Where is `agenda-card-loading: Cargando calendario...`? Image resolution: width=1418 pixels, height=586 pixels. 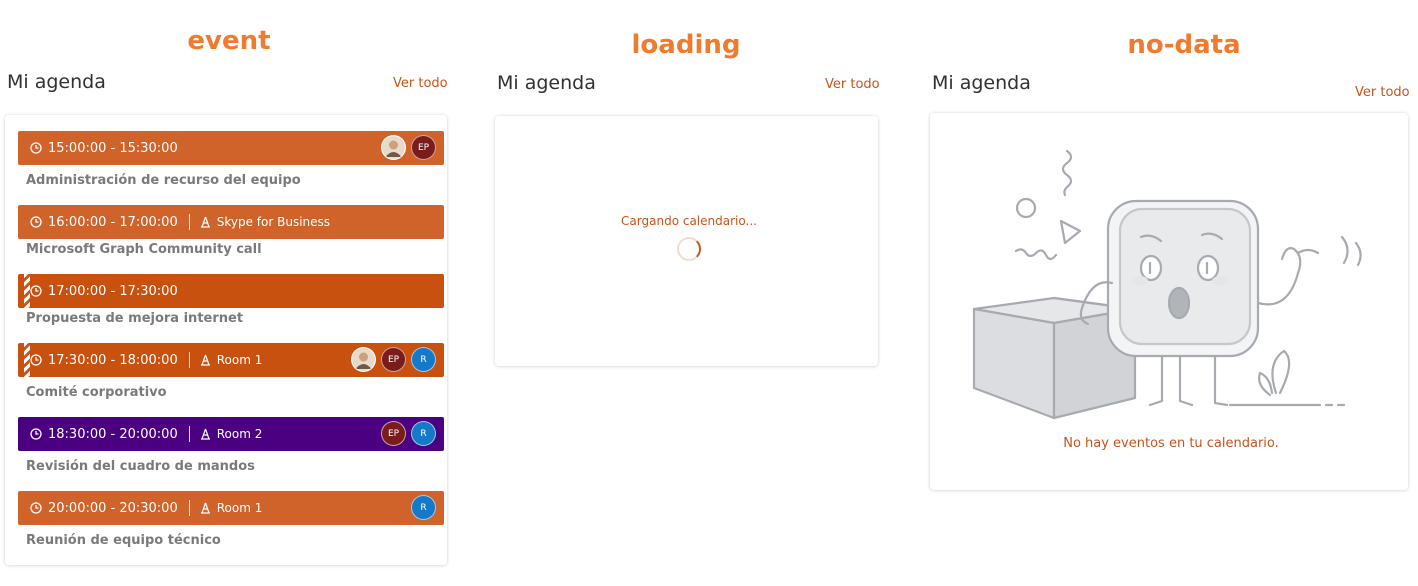
agenda-card-loading: Cargando calendario... is located at coordinates (686, 241).